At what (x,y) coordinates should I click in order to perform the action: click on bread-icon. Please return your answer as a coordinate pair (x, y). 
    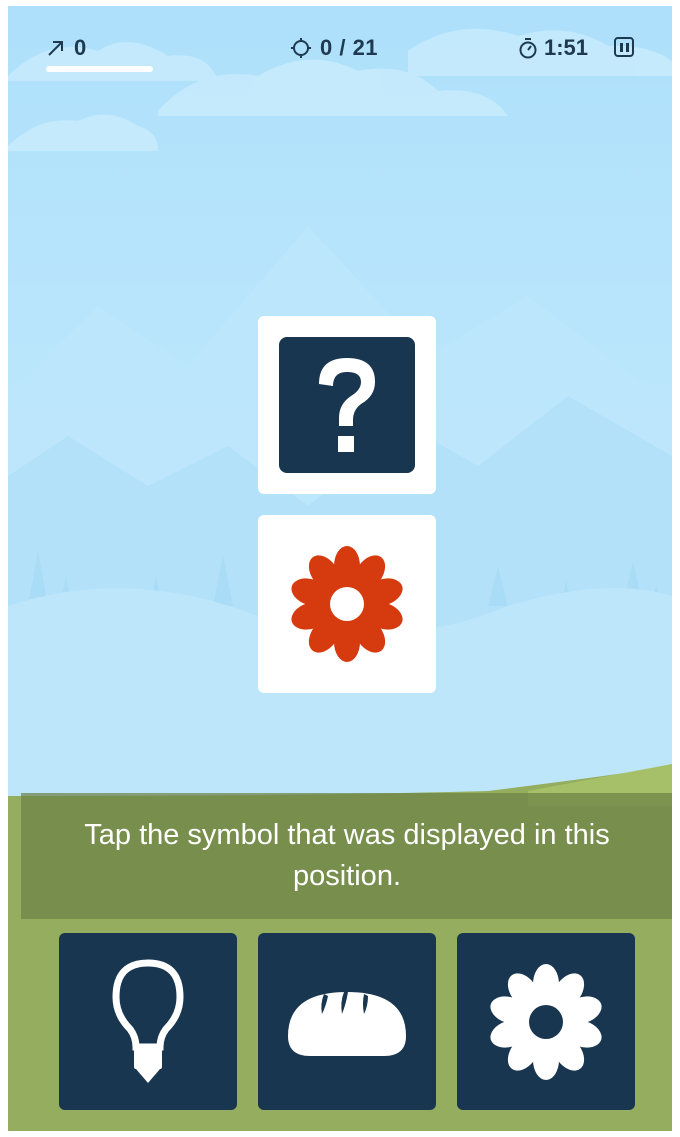
    Looking at the image, I should click on (347, 1023).